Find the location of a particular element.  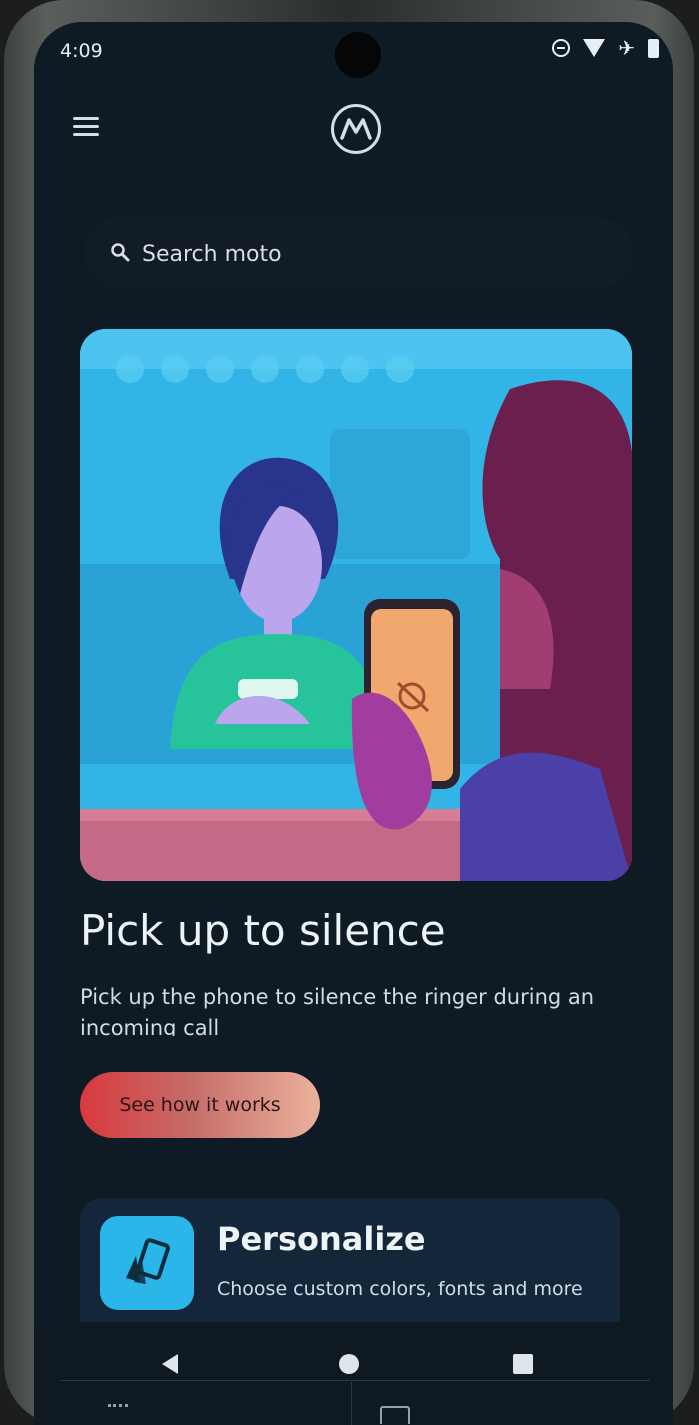

front-camera is located at coordinates (358, 55).